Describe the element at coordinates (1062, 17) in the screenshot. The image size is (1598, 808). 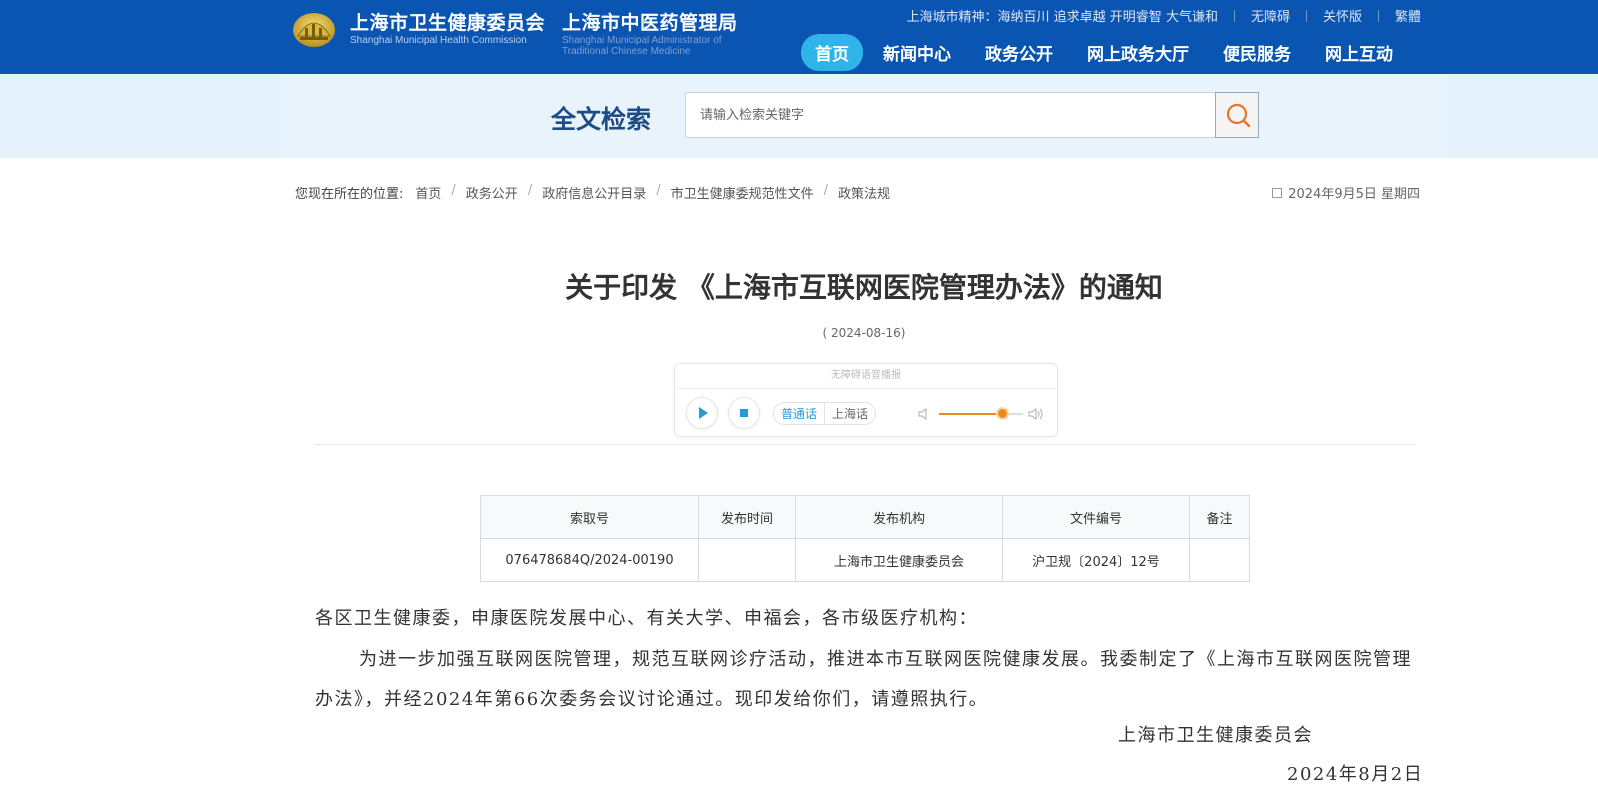
I see `city-spirit: 上海城市精神：海纳百川 追求卓越 开明睿智 大气谦和` at that location.